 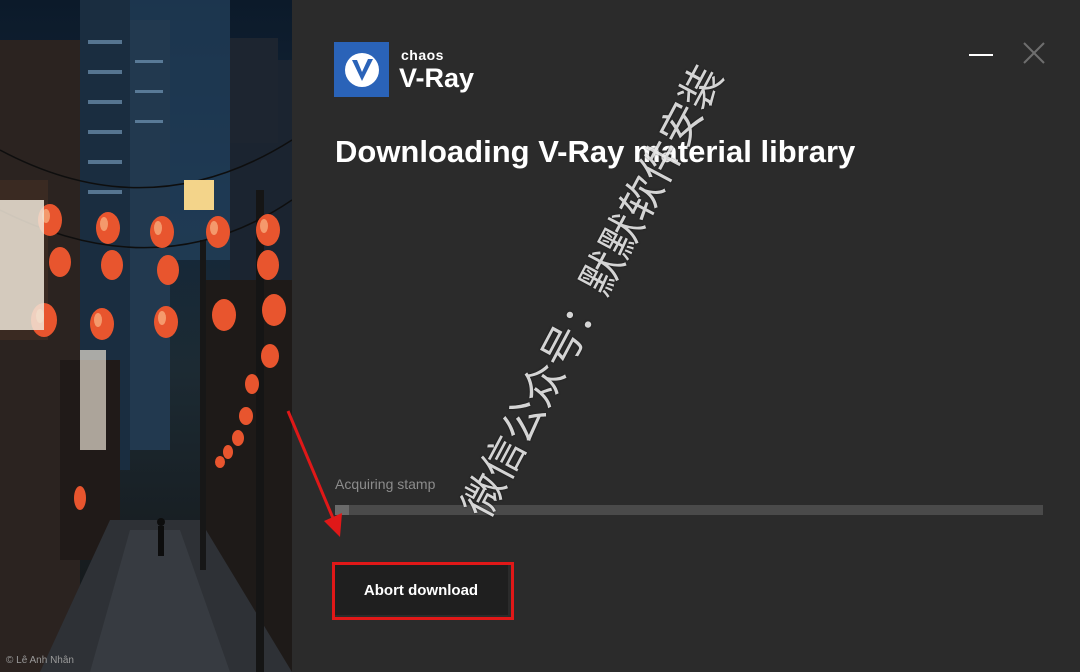 I want to click on abort-download-button: Abort download, so click(x=421, y=590).